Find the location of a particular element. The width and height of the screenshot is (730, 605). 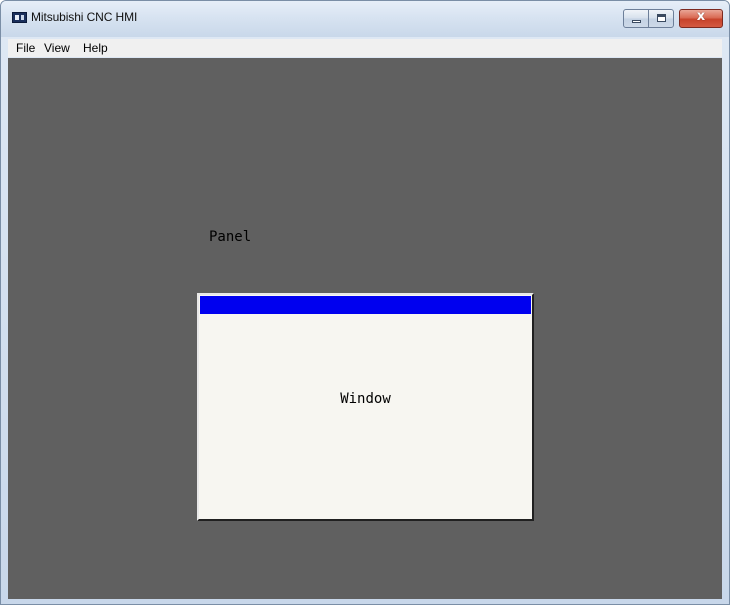

menu-bar: File View Help is located at coordinates (365, 48).